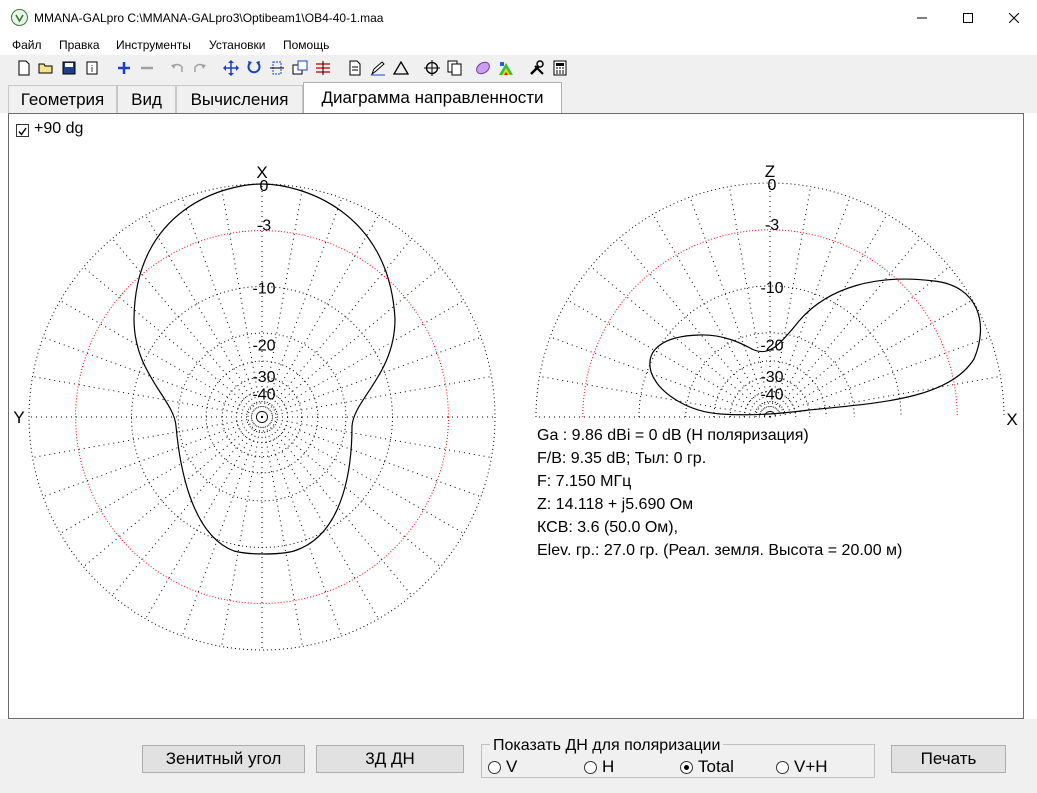  What do you see at coordinates (79, 45) in the screenshot?
I see `menu-edit: Правка` at bounding box center [79, 45].